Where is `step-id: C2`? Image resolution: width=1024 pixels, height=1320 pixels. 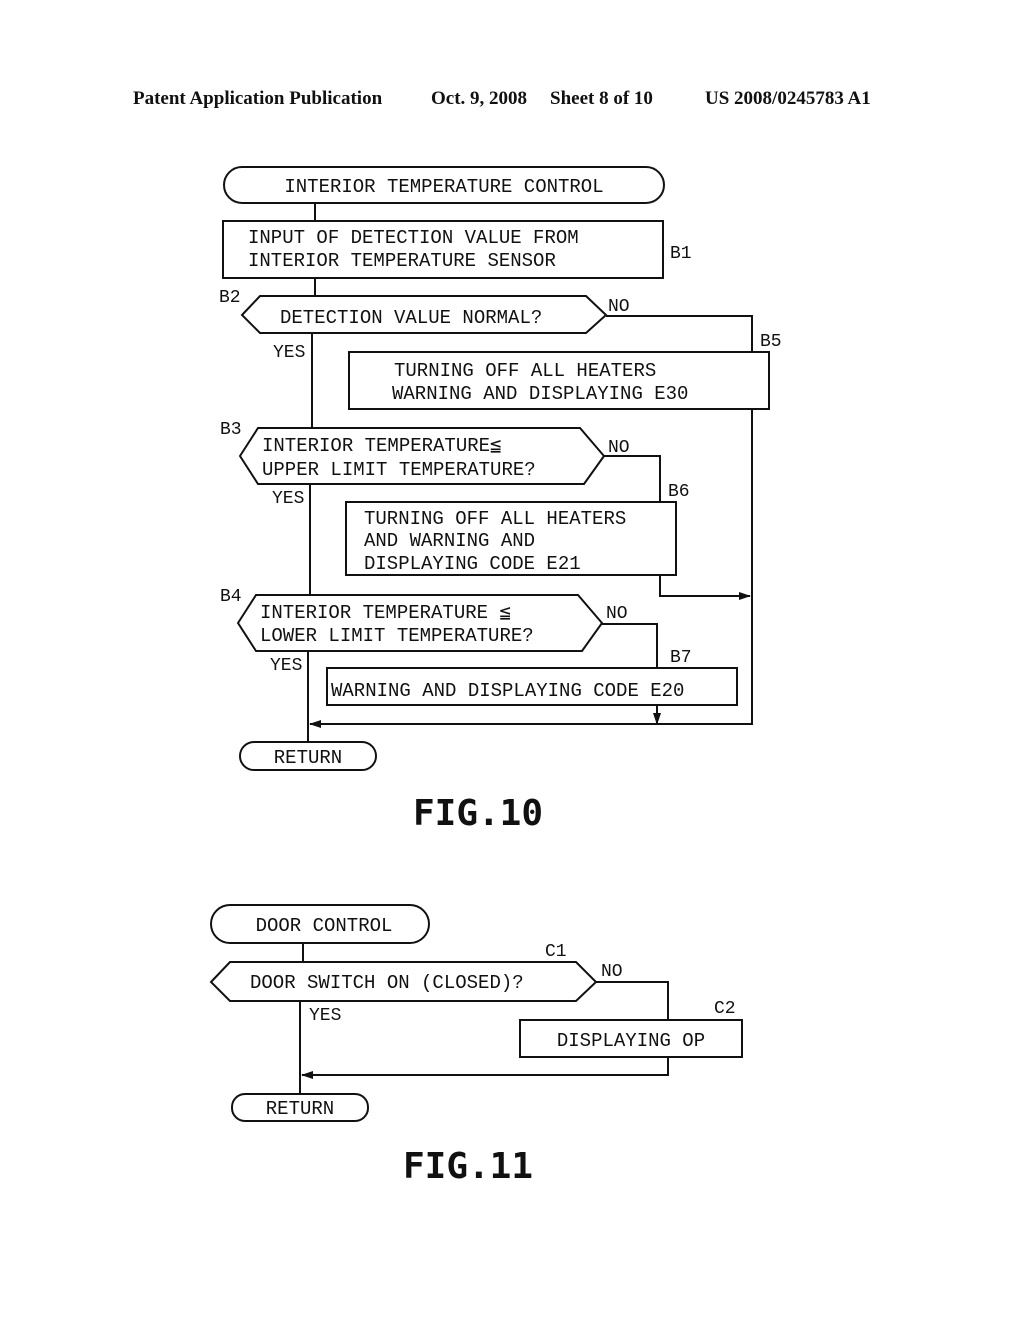 step-id: C2 is located at coordinates (725, 1009).